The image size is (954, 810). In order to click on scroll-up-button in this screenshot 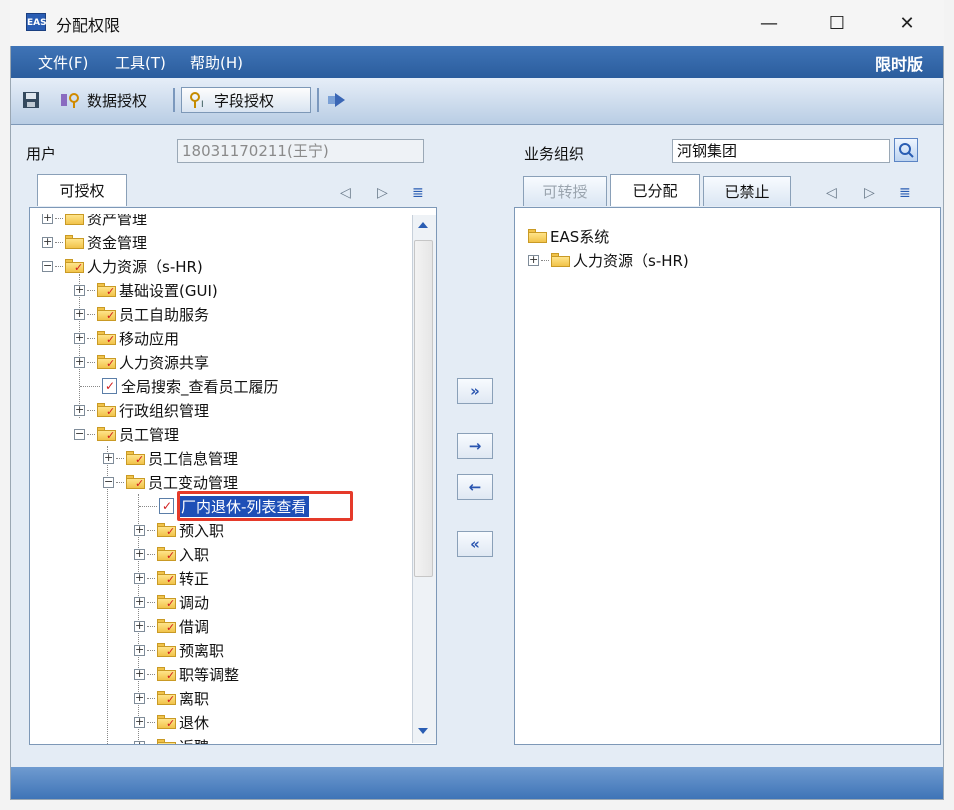, I will do `click(423, 226)`.